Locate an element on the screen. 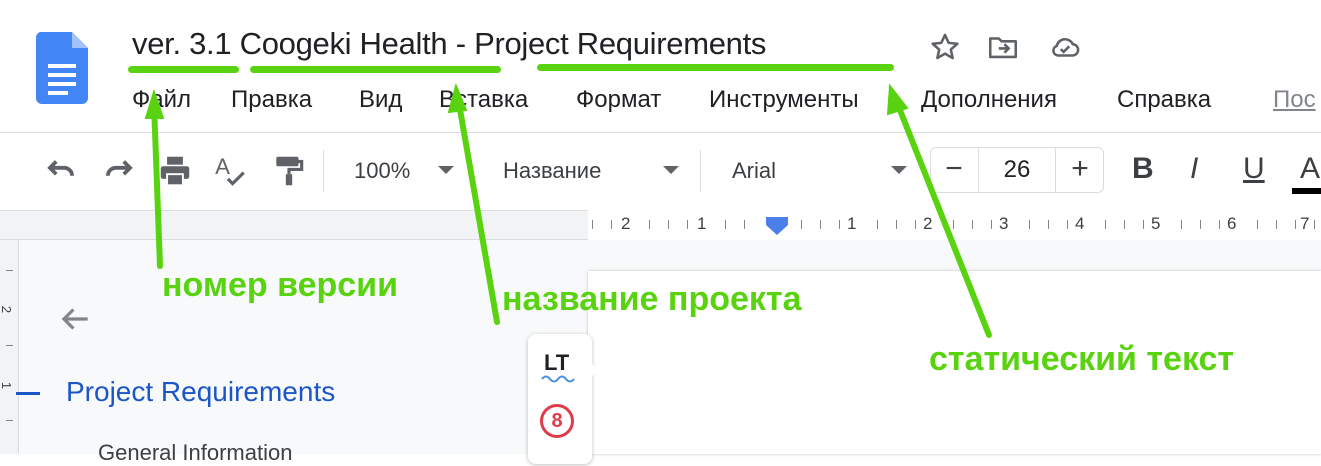  outline-heading-general-information: General Information is located at coordinates (195, 453).